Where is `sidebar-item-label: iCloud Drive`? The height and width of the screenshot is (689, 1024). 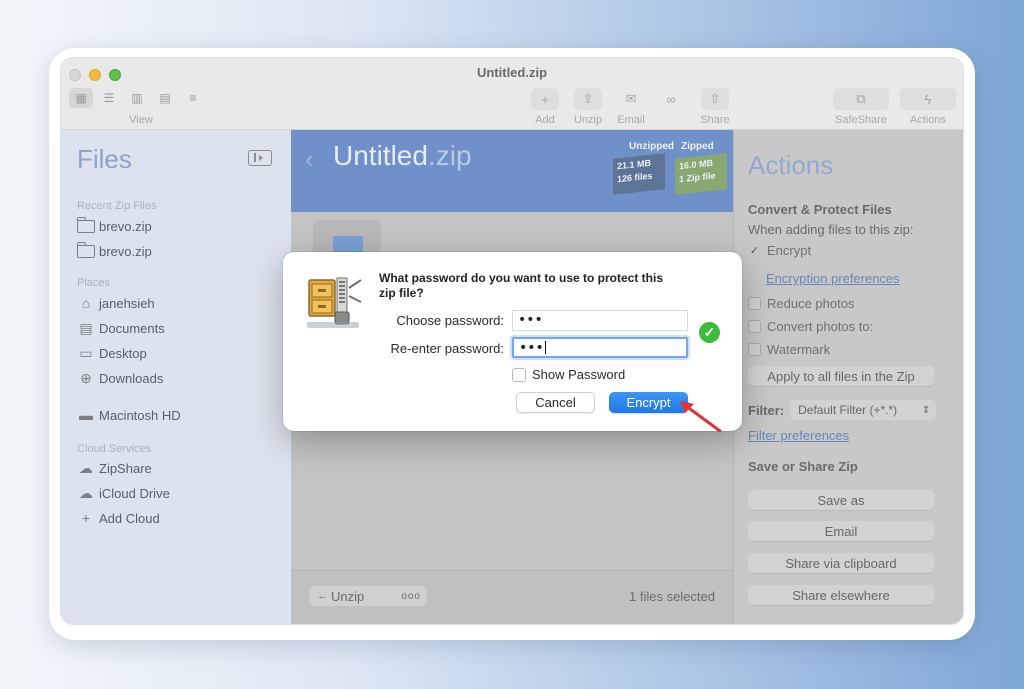 sidebar-item-label: iCloud Drive is located at coordinates (134, 493).